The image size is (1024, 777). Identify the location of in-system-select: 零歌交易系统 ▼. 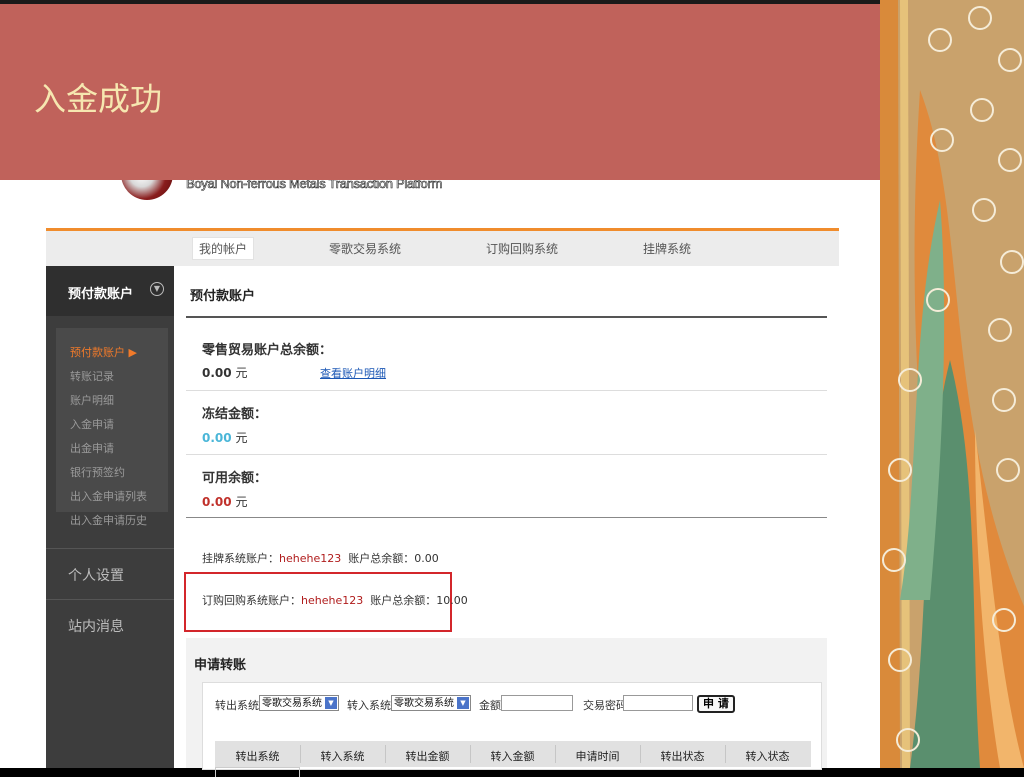
(431, 703).